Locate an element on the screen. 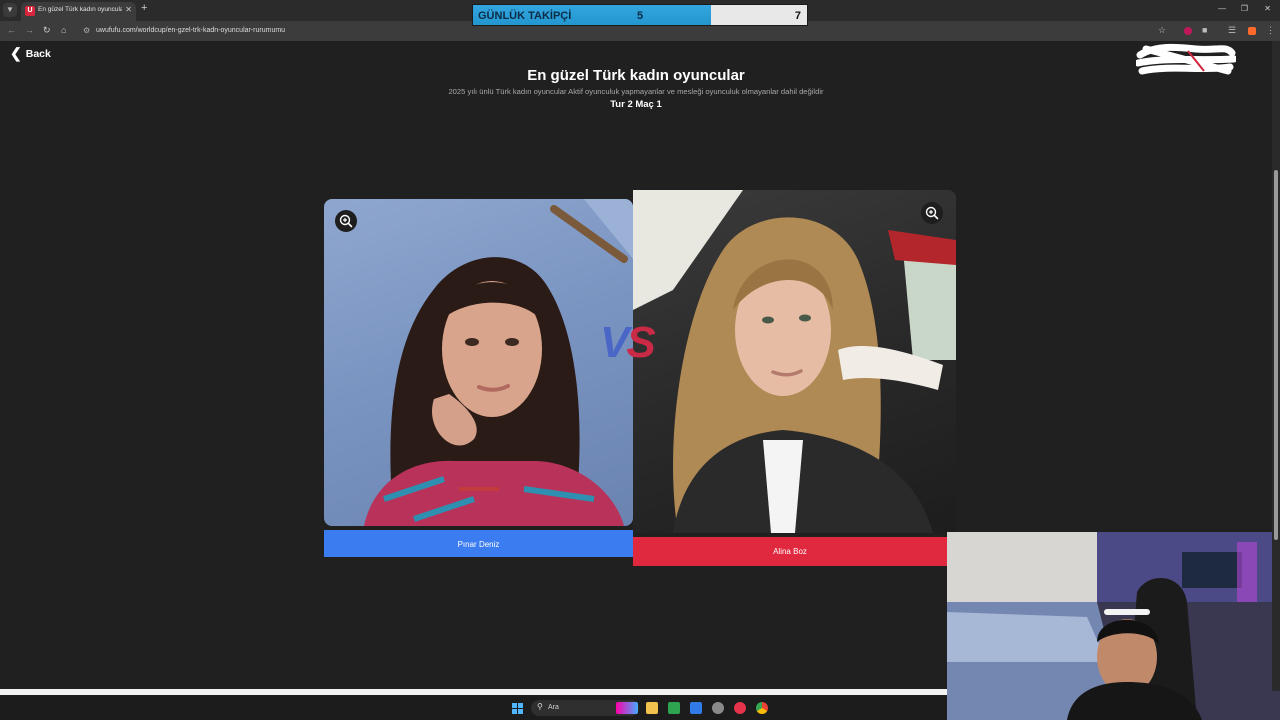 The width and height of the screenshot is (1280, 720). streamer-webcam-overlay is located at coordinates (1113, 626).